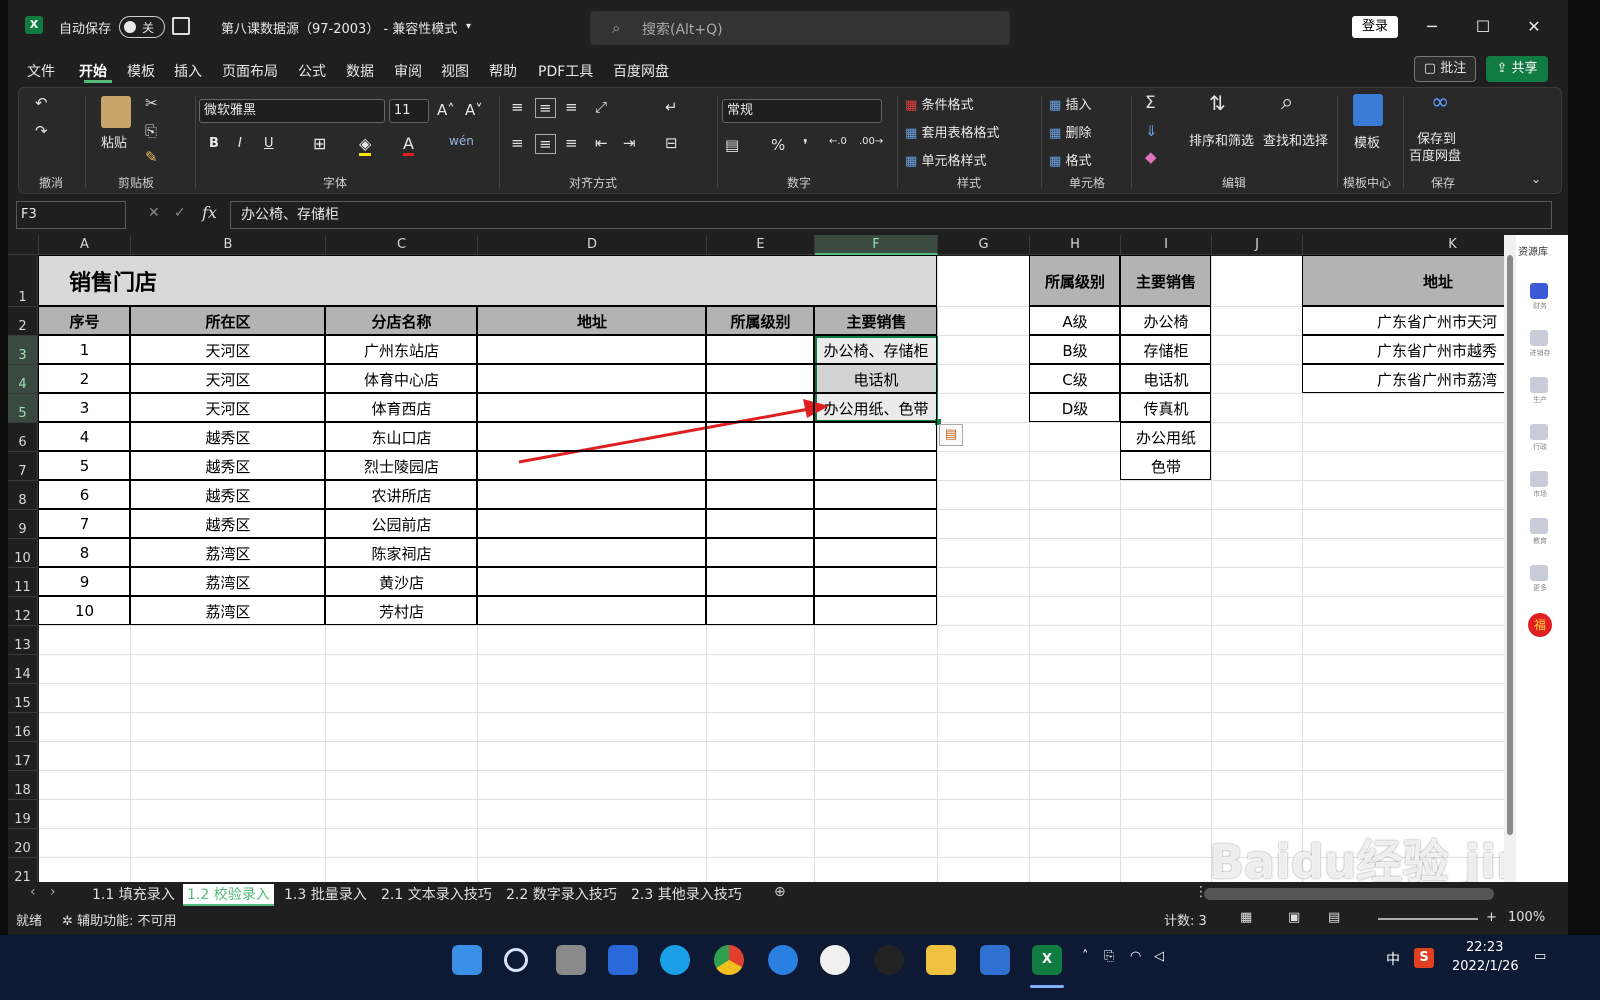 Image resolution: width=1600 pixels, height=1000 pixels. Describe the element at coordinates (455, 71) in the screenshot. I see `menu-view: 视图` at that location.